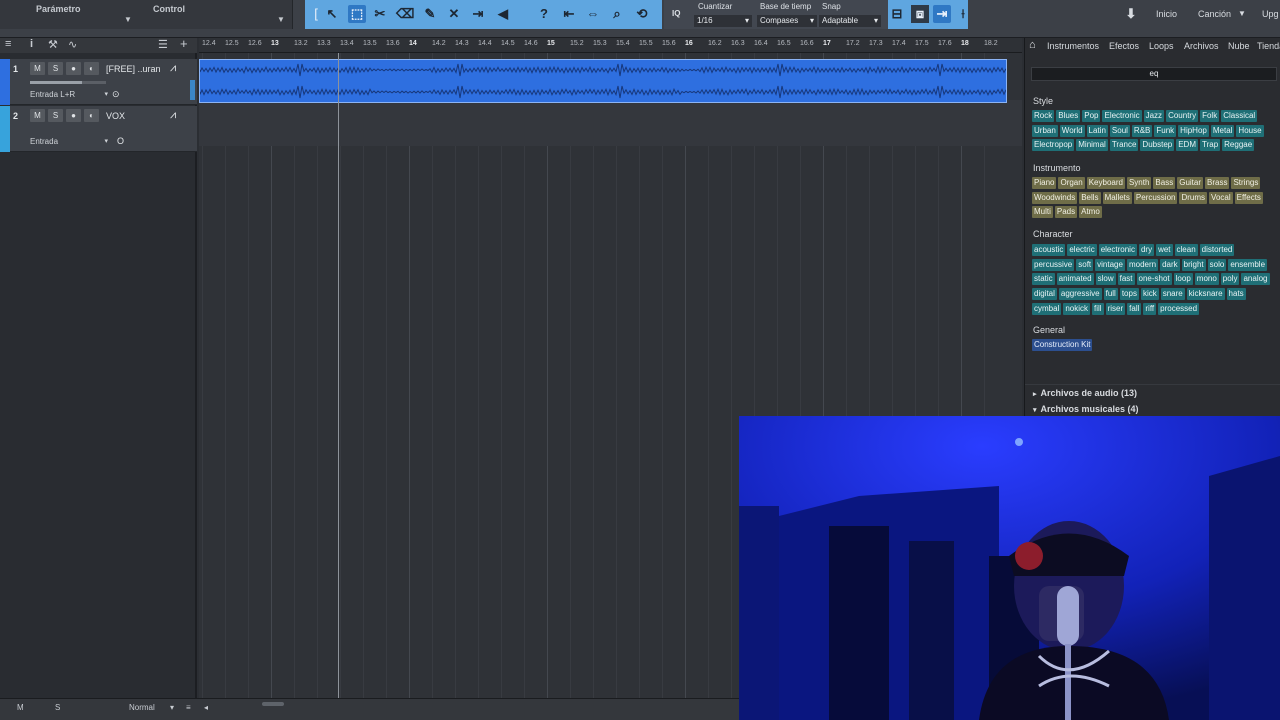  I want to click on track-name: VOX, so click(115, 116).